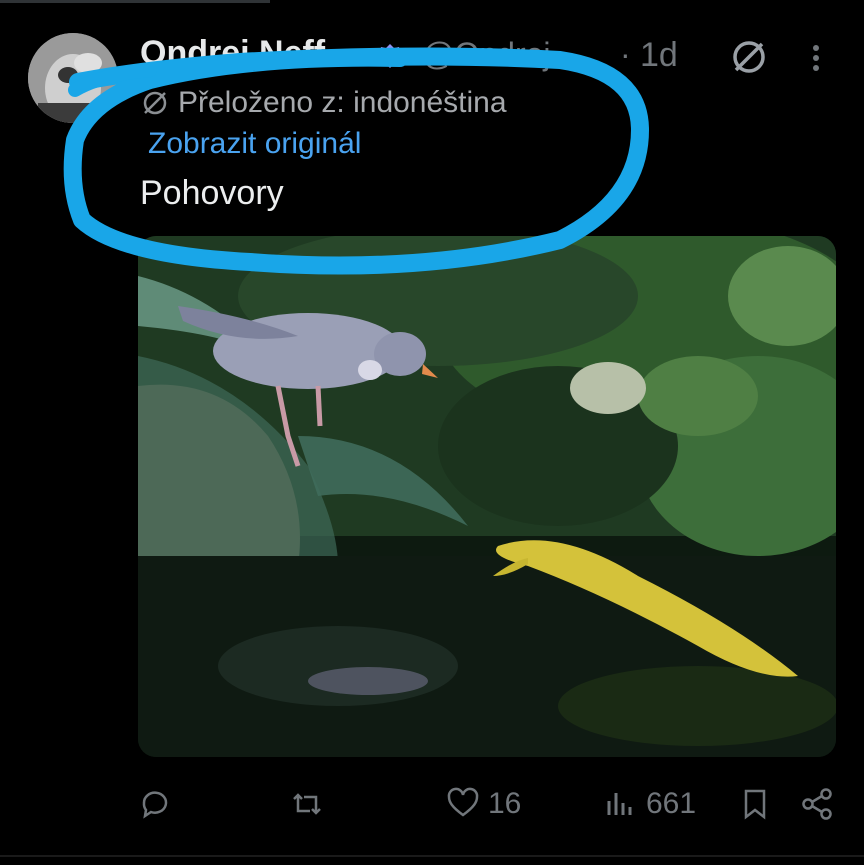  Describe the element at coordinates (135, 1) in the screenshot. I see `top-divider` at that location.